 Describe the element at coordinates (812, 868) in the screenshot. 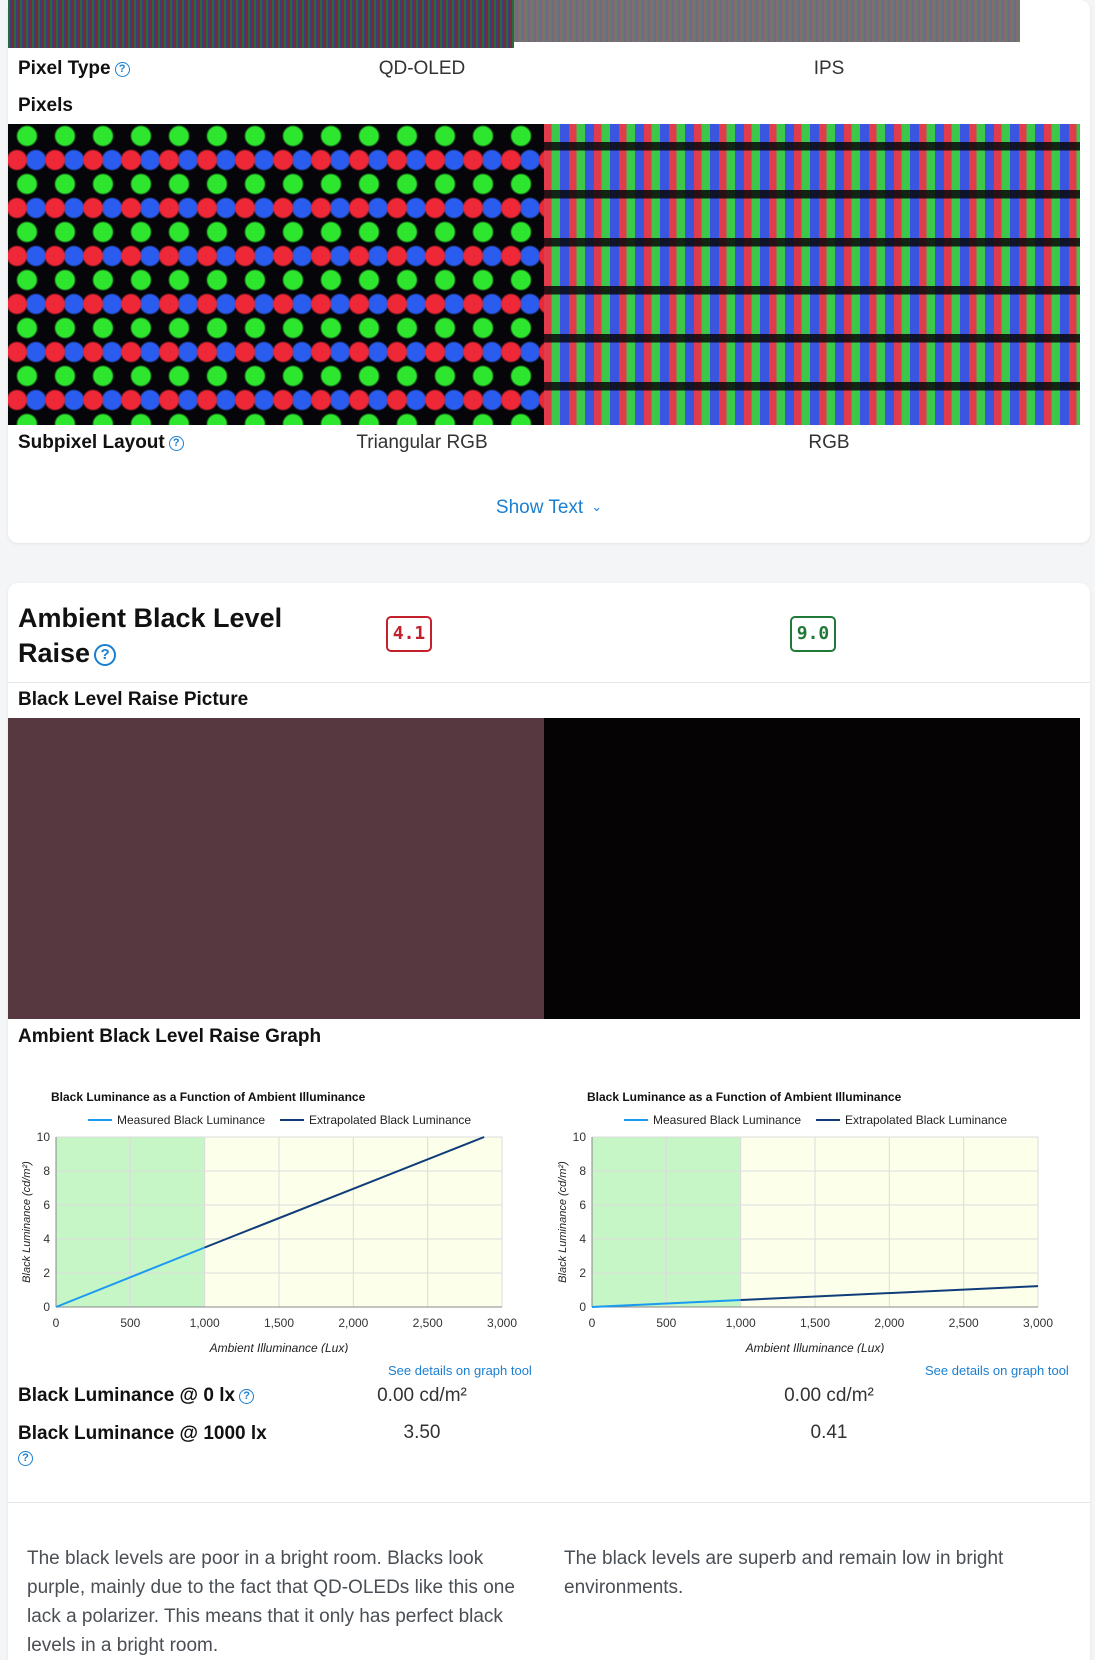

I see `black-level-photo-right` at that location.